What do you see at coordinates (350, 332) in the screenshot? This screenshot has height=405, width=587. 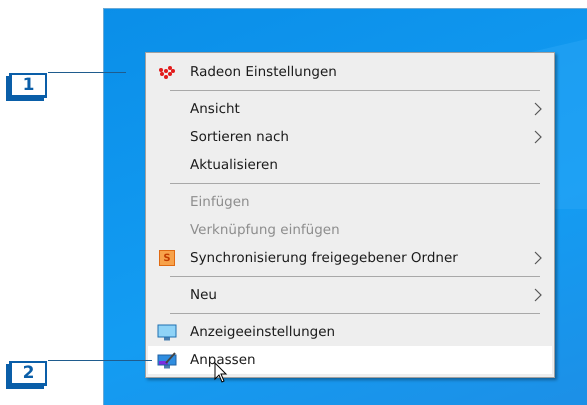 I see `menu-item: Anzeigeeinstellungen` at bounding box center [350, 332].